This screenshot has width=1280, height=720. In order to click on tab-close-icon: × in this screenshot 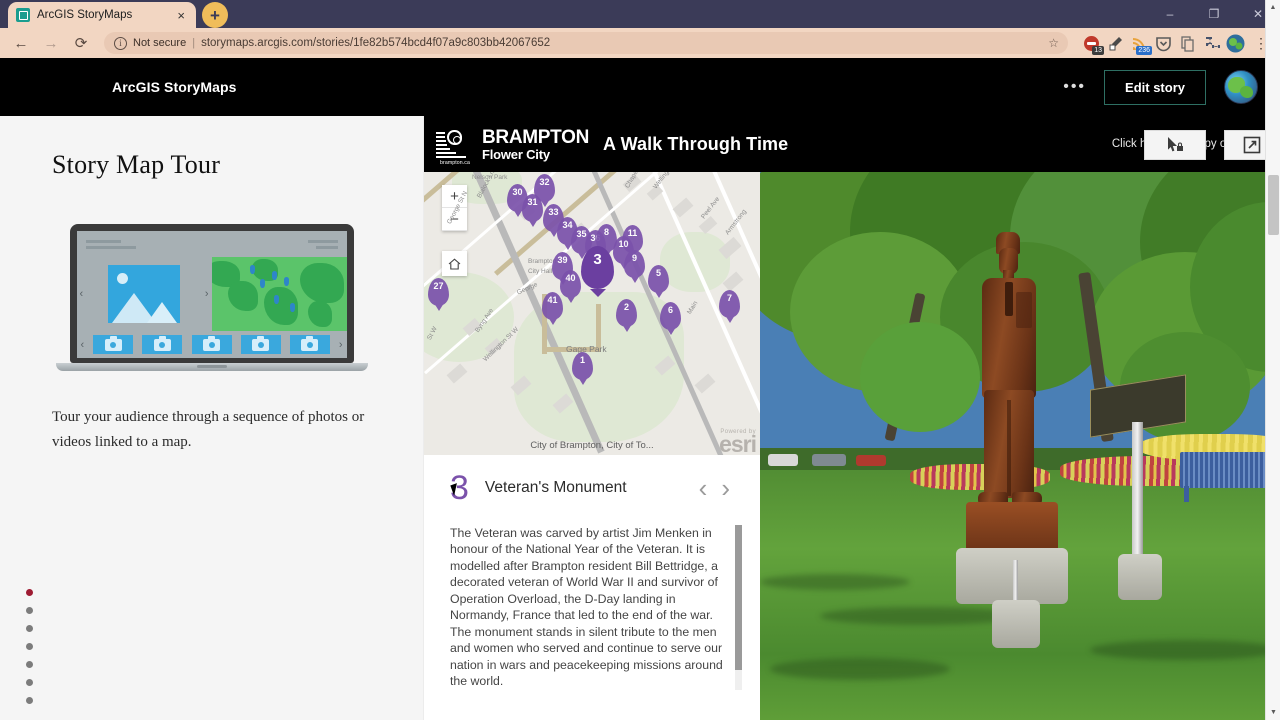, I will do `click(181, 15)`.